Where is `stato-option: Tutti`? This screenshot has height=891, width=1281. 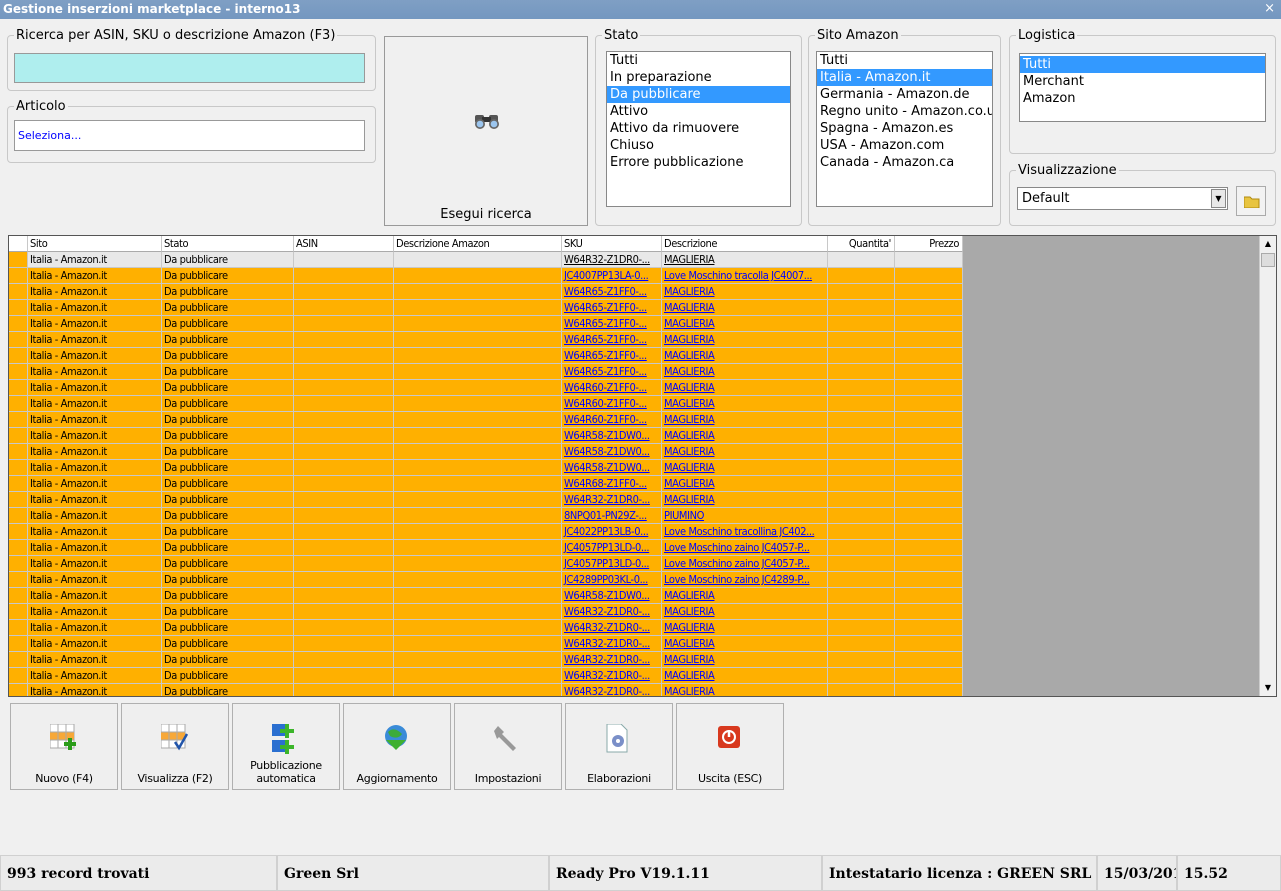 stato-option: Tutti is located at coordinates (698, 60).